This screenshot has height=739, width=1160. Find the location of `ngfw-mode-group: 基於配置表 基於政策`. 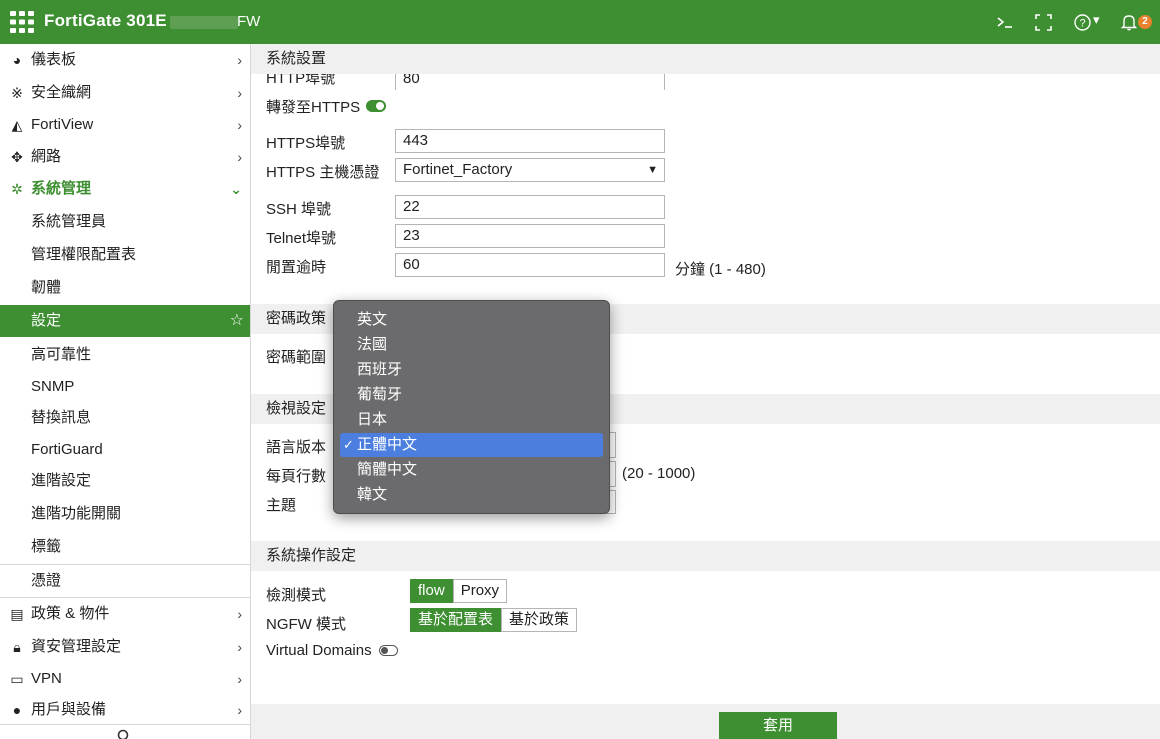

ngfw-mode-group: 基於配置表 基於政策 is located at coordinates (494, 620).